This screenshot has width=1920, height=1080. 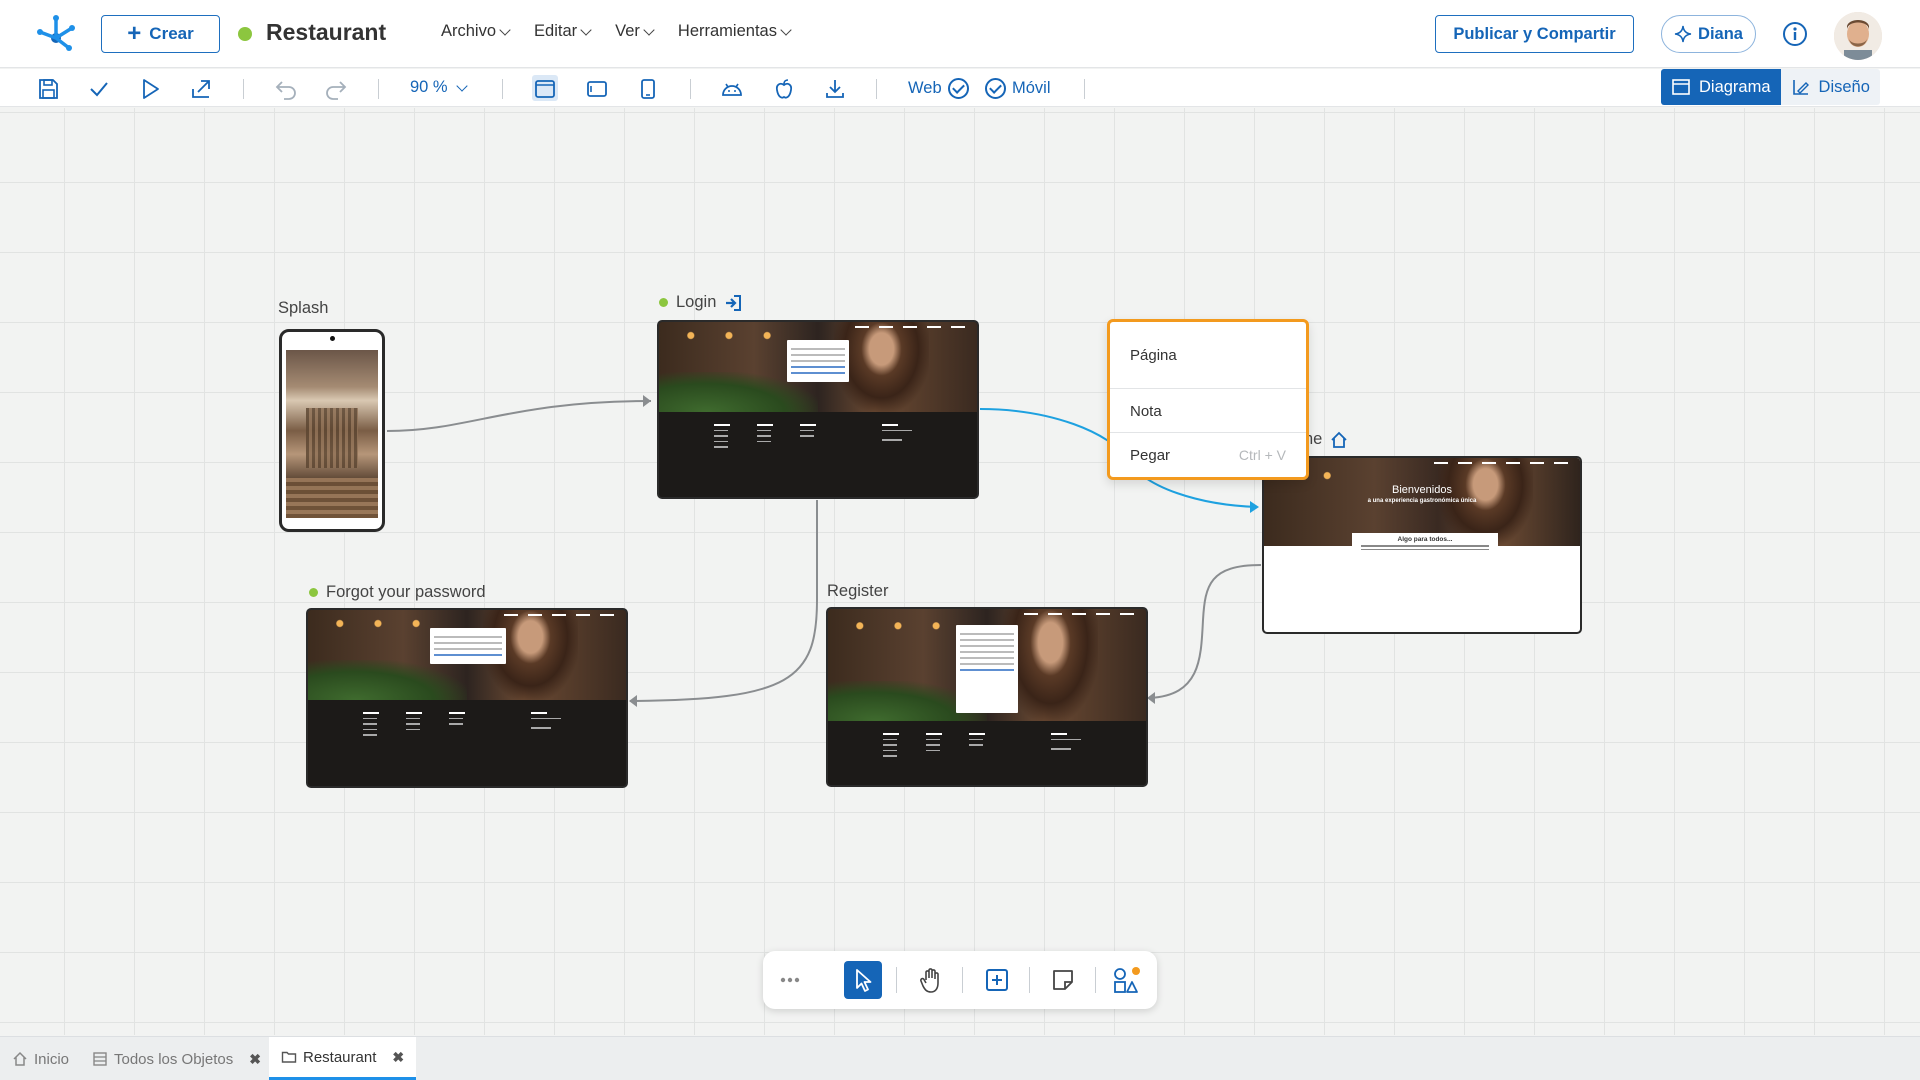 I want to click on app-logo-icon, so click(x=56, y=32).